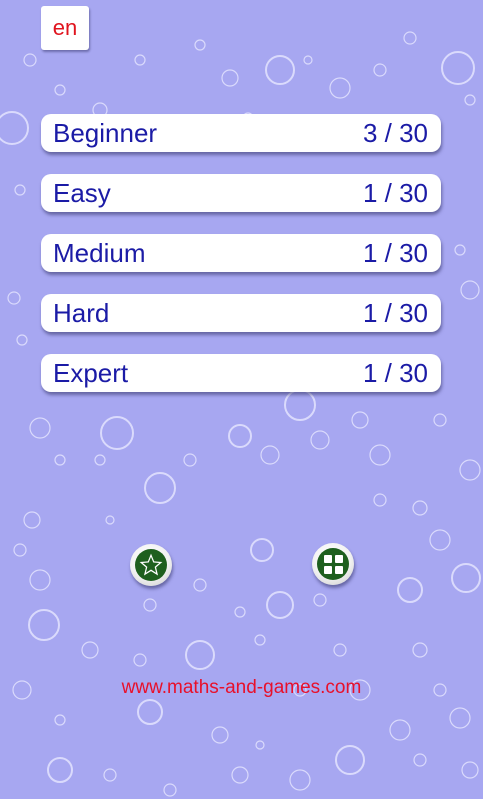 This screenshot has width=483, height=799. What do you see at coordinates (241, 688) in the screenshot?
I see `website-link: www.maths-and-games.com` at bounding box center [241, 688].